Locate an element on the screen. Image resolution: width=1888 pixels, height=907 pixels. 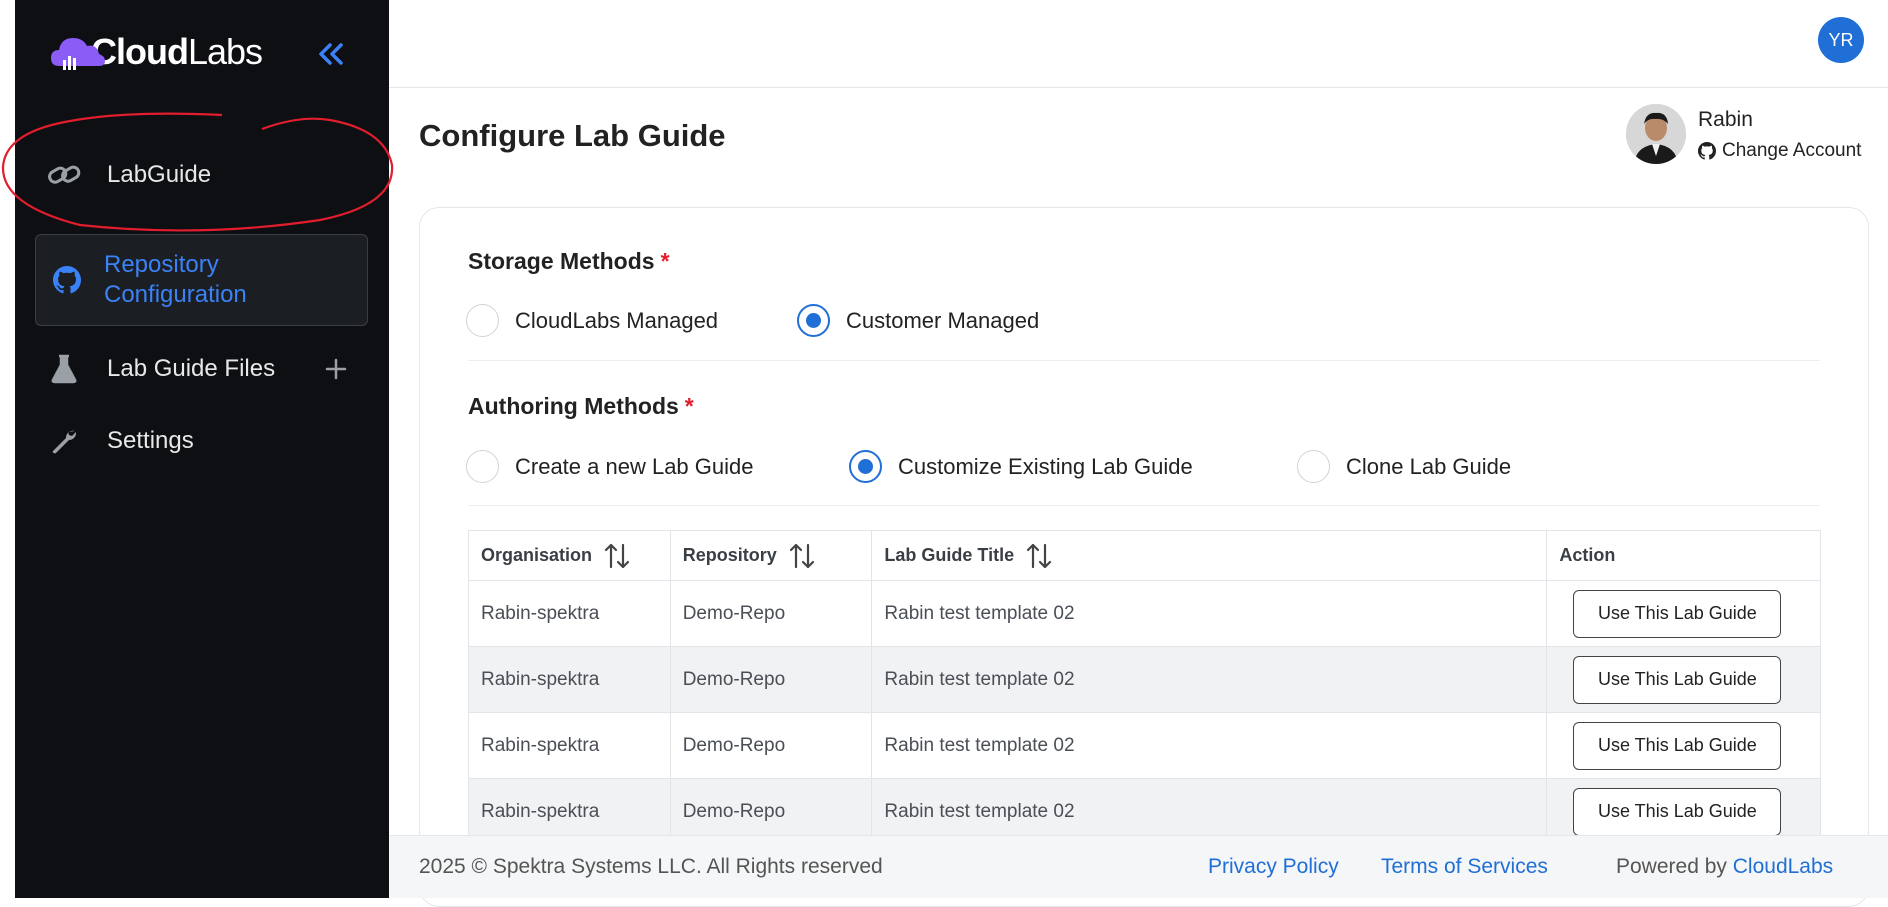
sidebar-item-label: Lab Guide Files is located at coordinates (191, 368).